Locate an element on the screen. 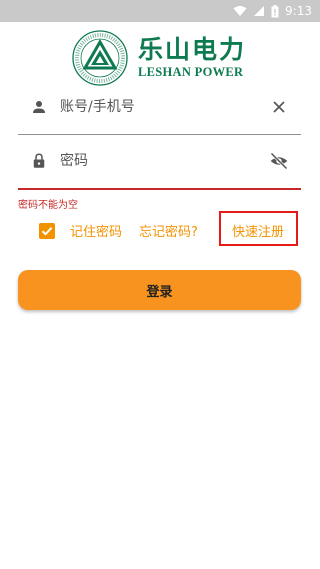 The height and width of the screenshot is (569, 320). forgot-password-link: 忘记密码? is located at coordinates (168, 230).